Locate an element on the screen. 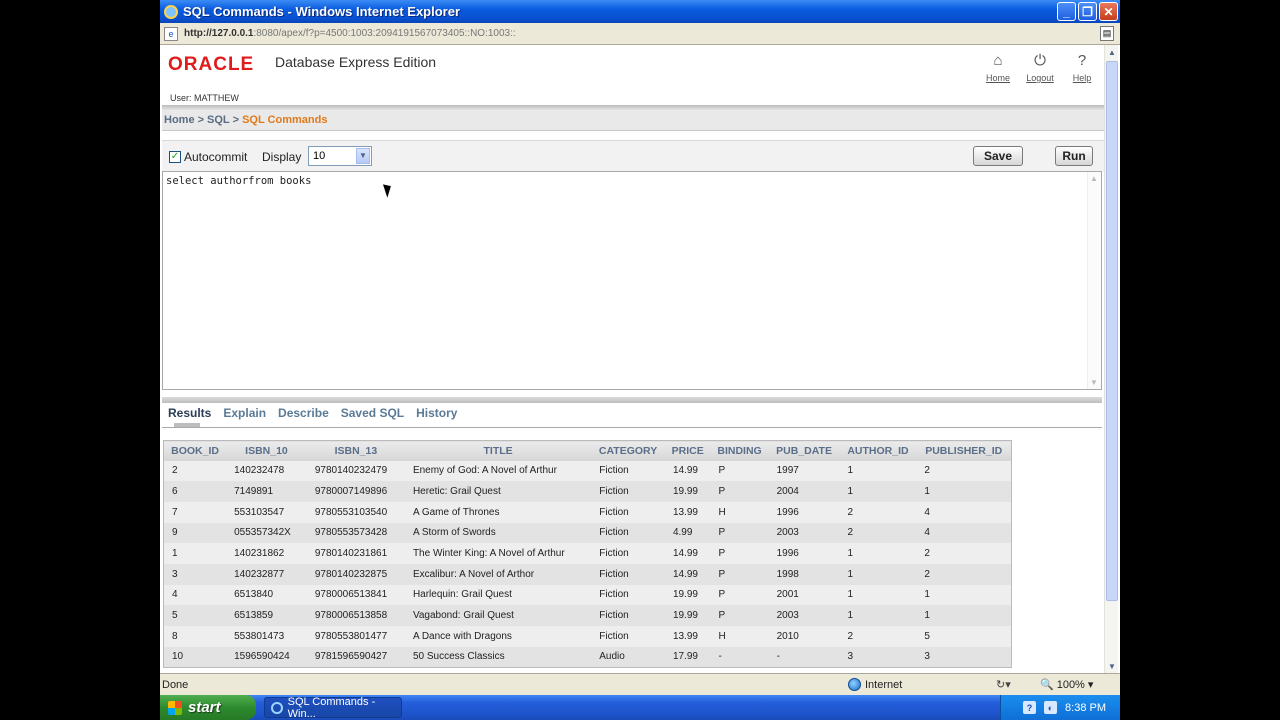 The image size is (1280, 720). cell-title: 50 Success Classics is located at coordinates (498, 657).